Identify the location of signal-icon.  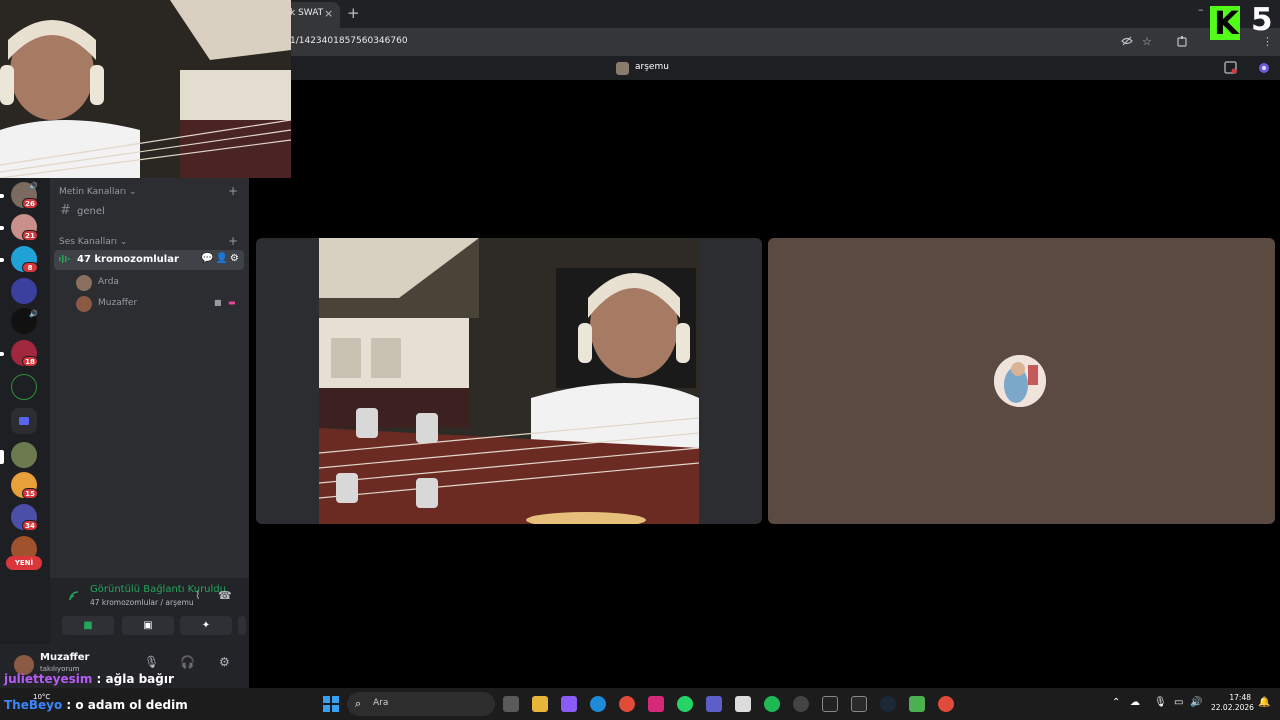
(74, 597).